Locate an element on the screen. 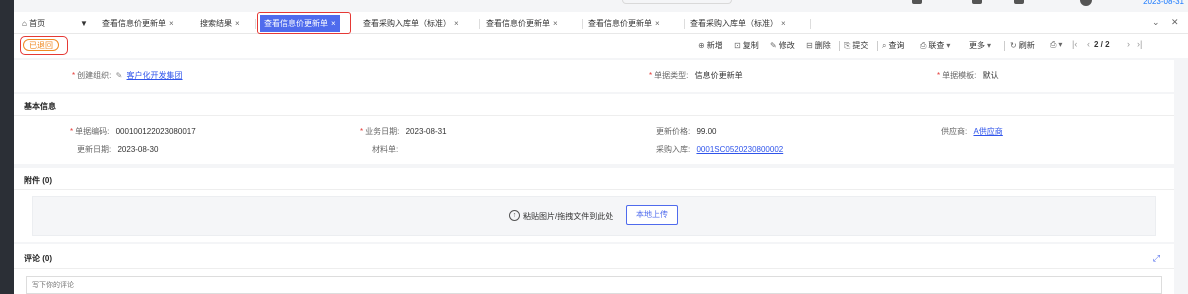 This screenshot has width=1188, height=294. org-link: 客户化开发集团 is located at coordinates (155, 75).